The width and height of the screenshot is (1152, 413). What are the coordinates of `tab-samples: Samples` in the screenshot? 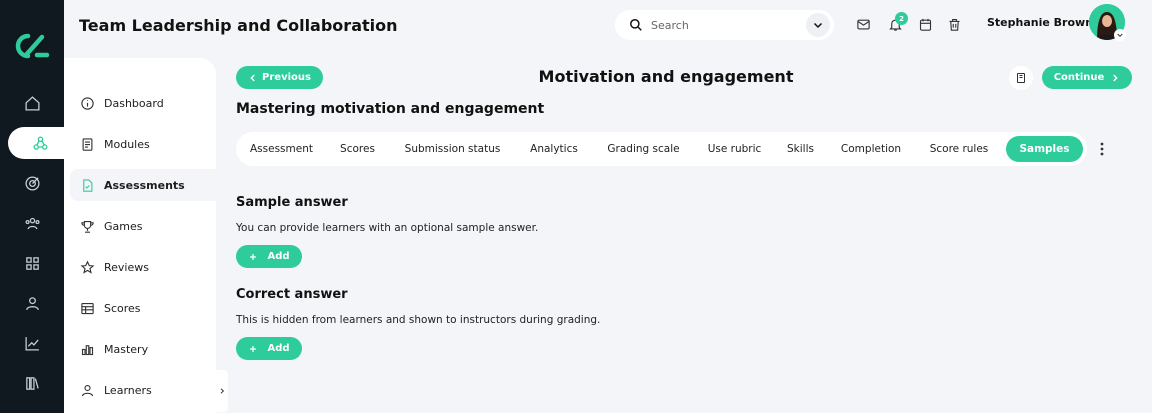 It's located at (1044, 149).